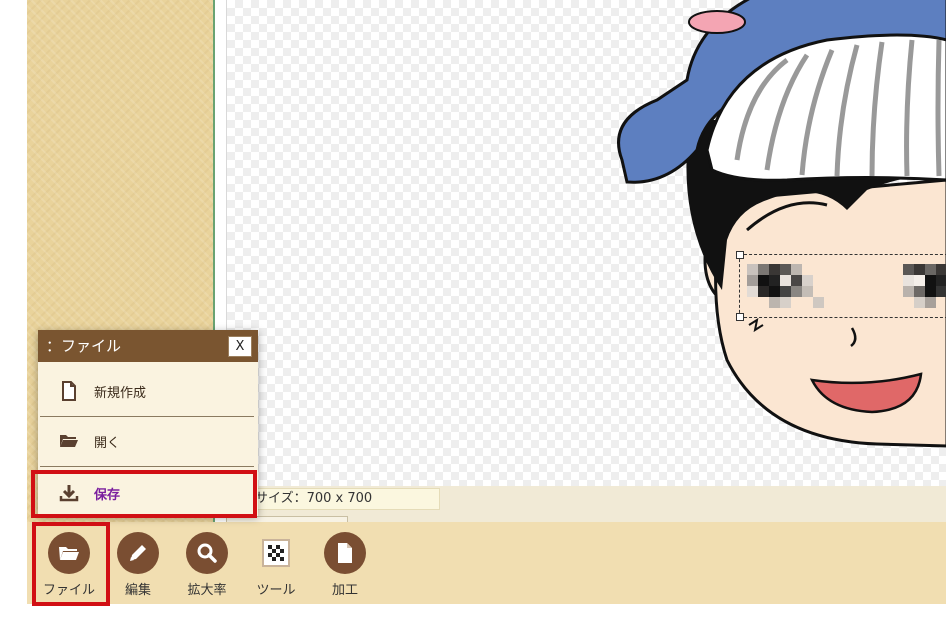  I want to click on highlight-save-item, so click(144, 494).